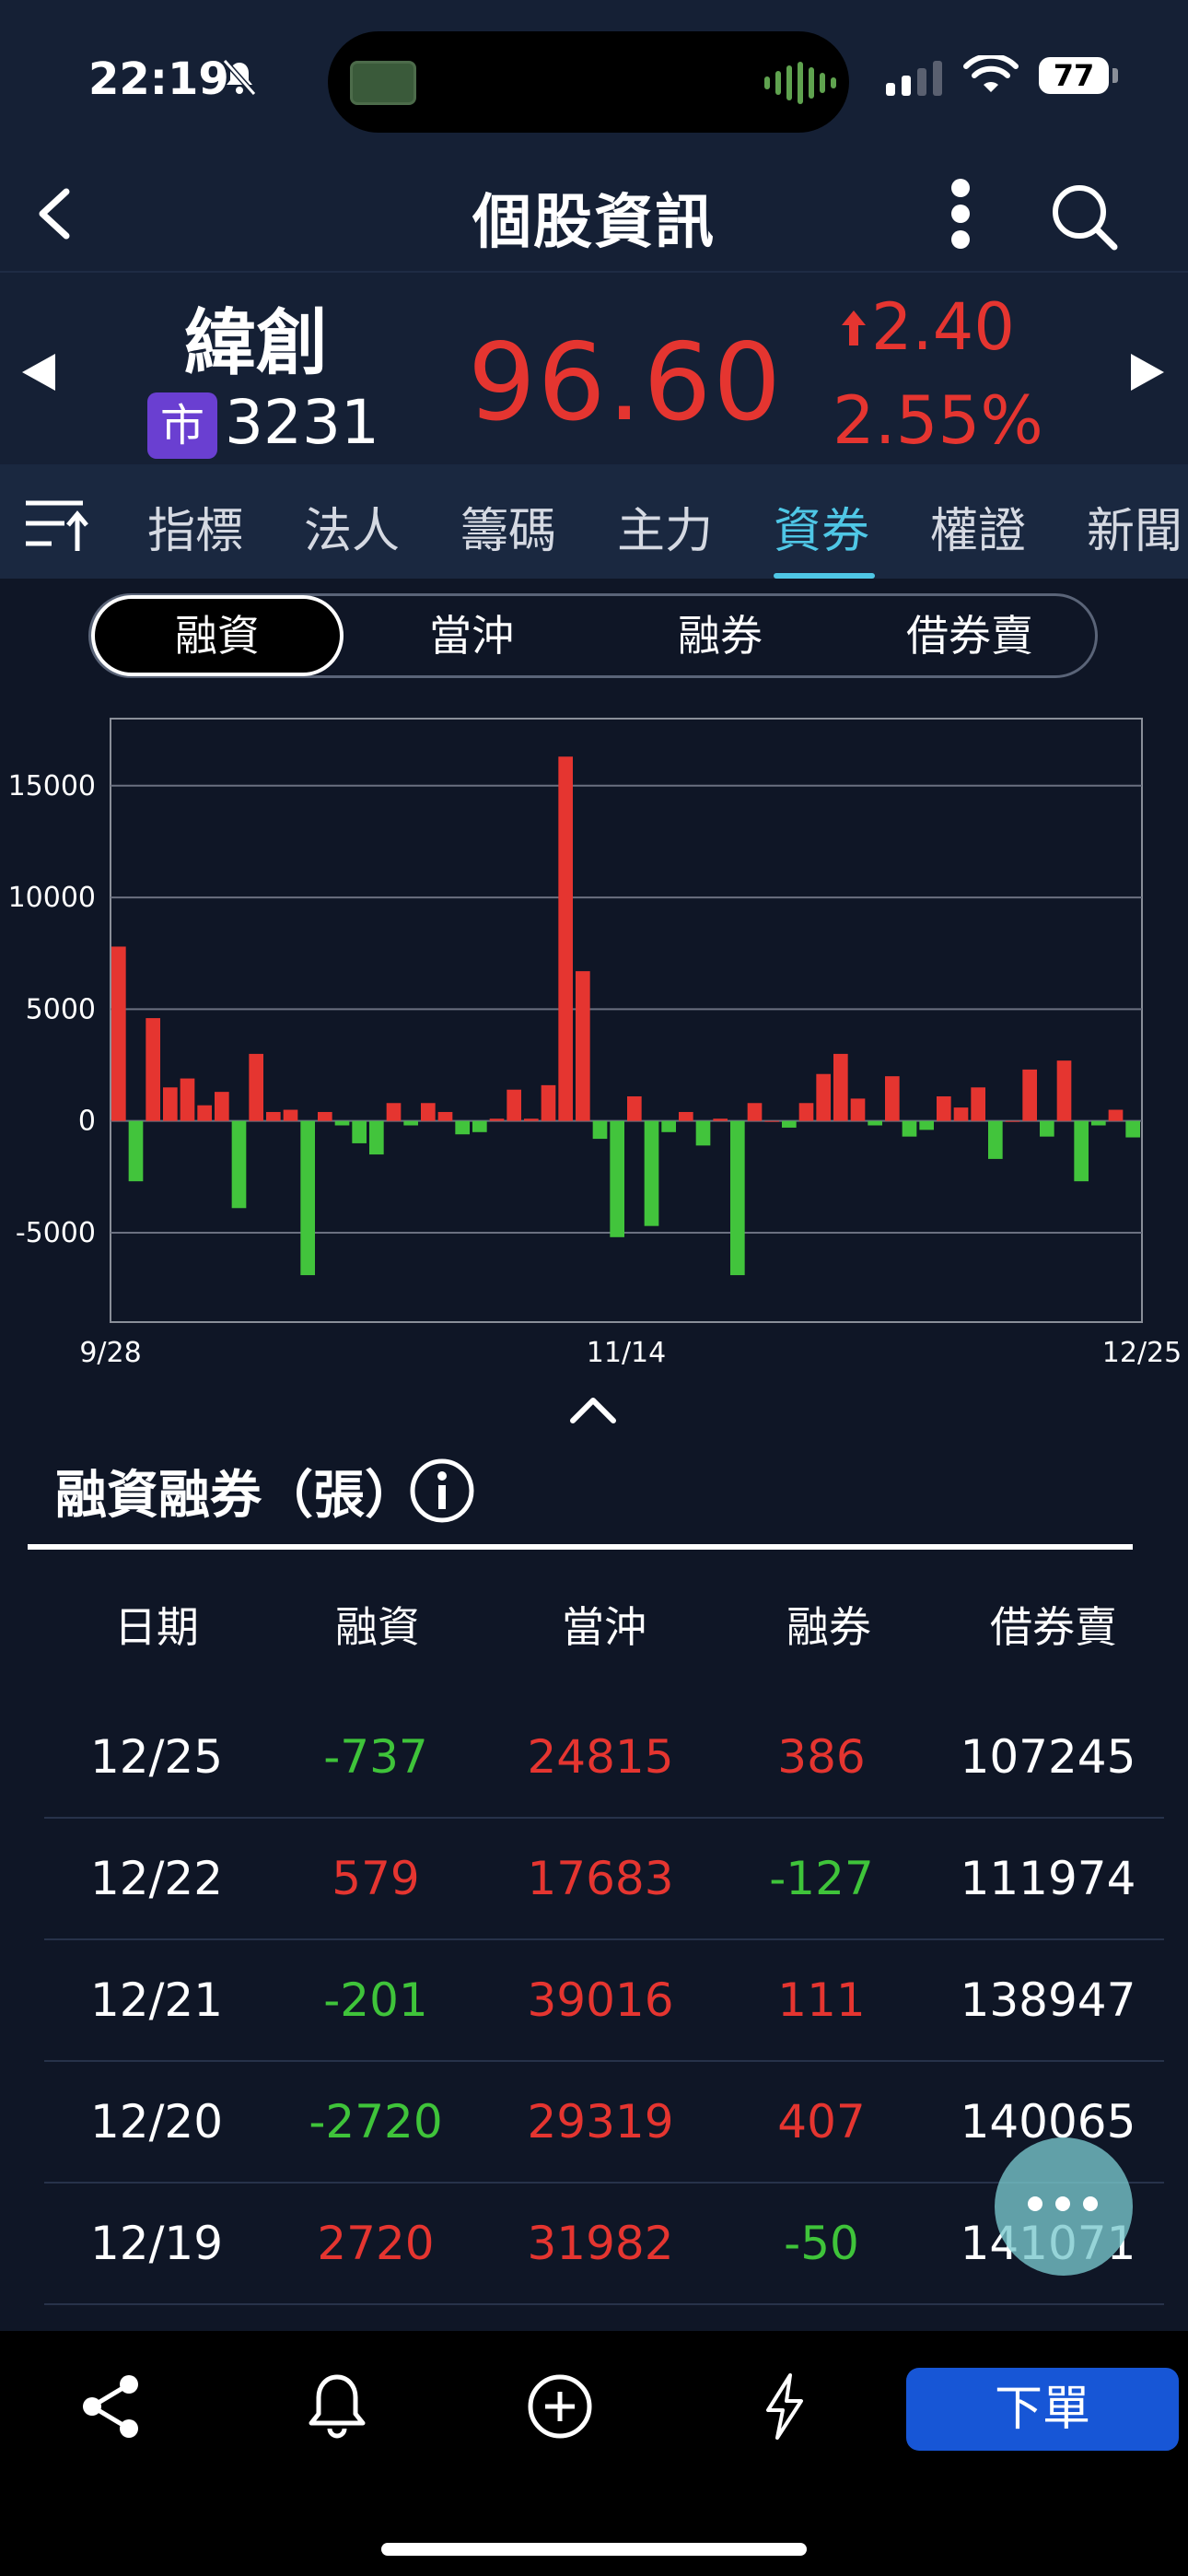  I want to click on stock-code: 3231, so click(302, 422).